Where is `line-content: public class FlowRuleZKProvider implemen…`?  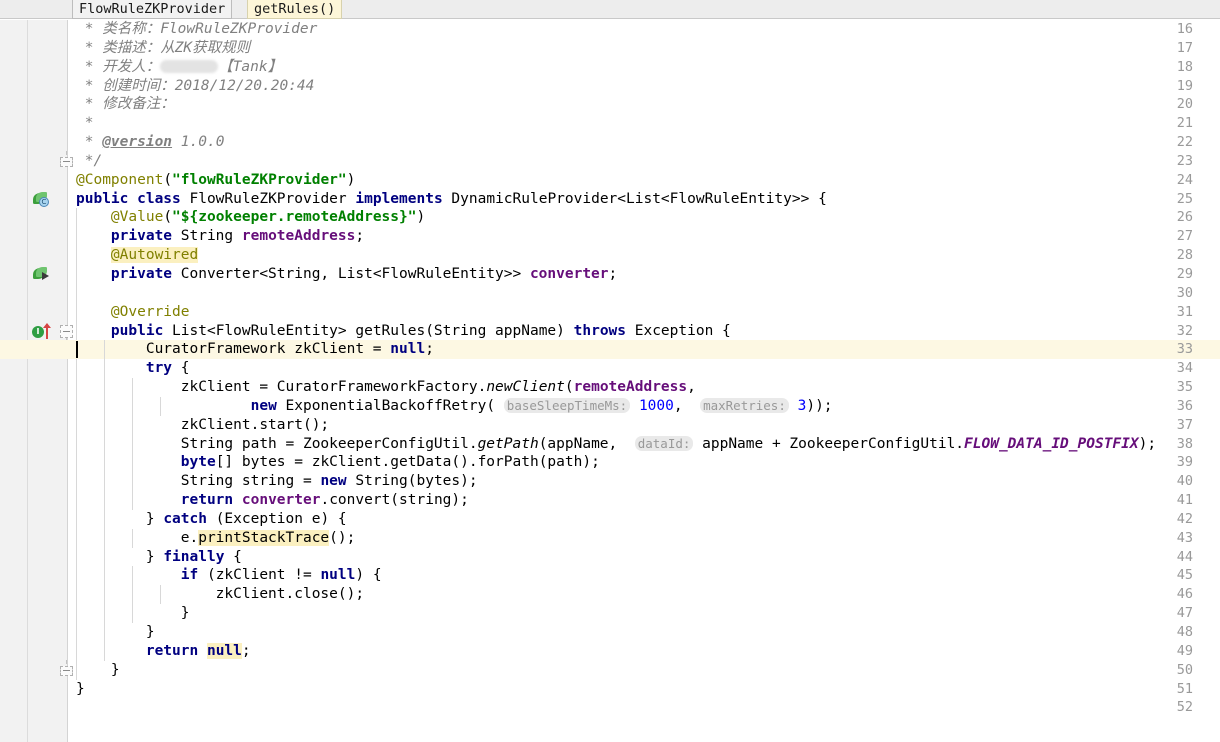
line-content: public class FlowRuleZKProvider implemen… is located at coordinates (451, 198).